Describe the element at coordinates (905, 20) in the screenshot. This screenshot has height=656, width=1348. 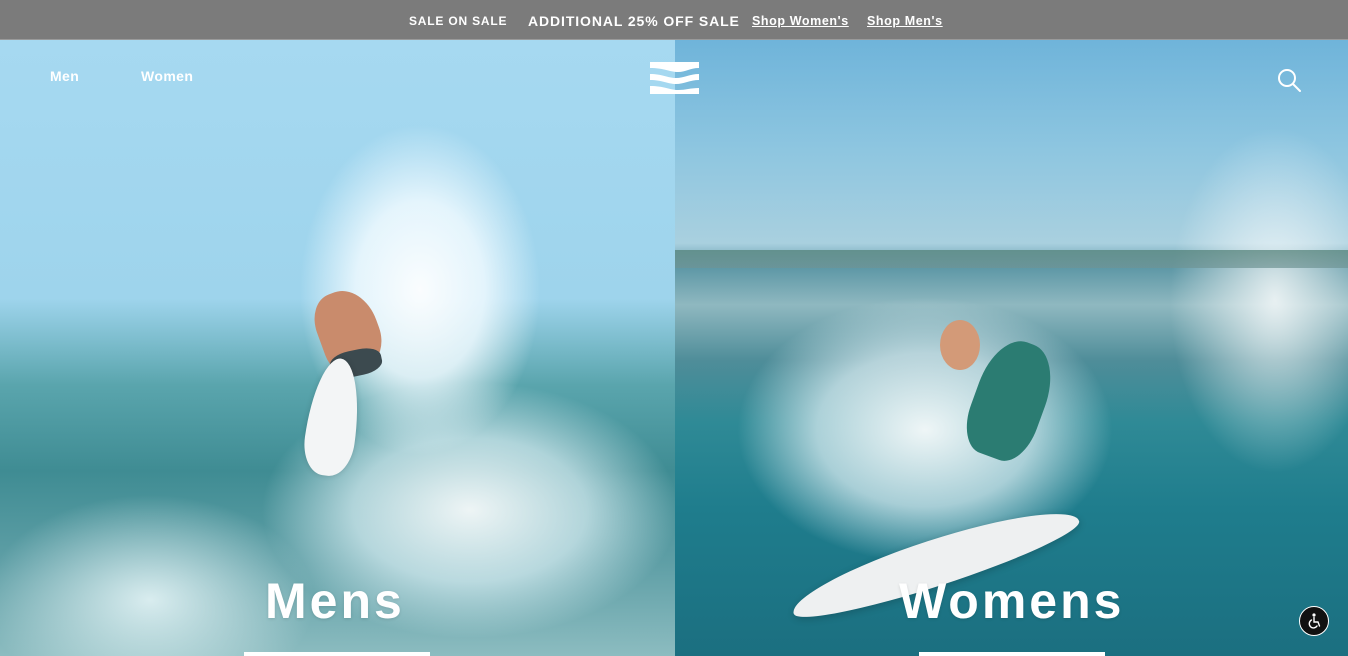
I see `shop-mens-link: Shop Men's` at that location.